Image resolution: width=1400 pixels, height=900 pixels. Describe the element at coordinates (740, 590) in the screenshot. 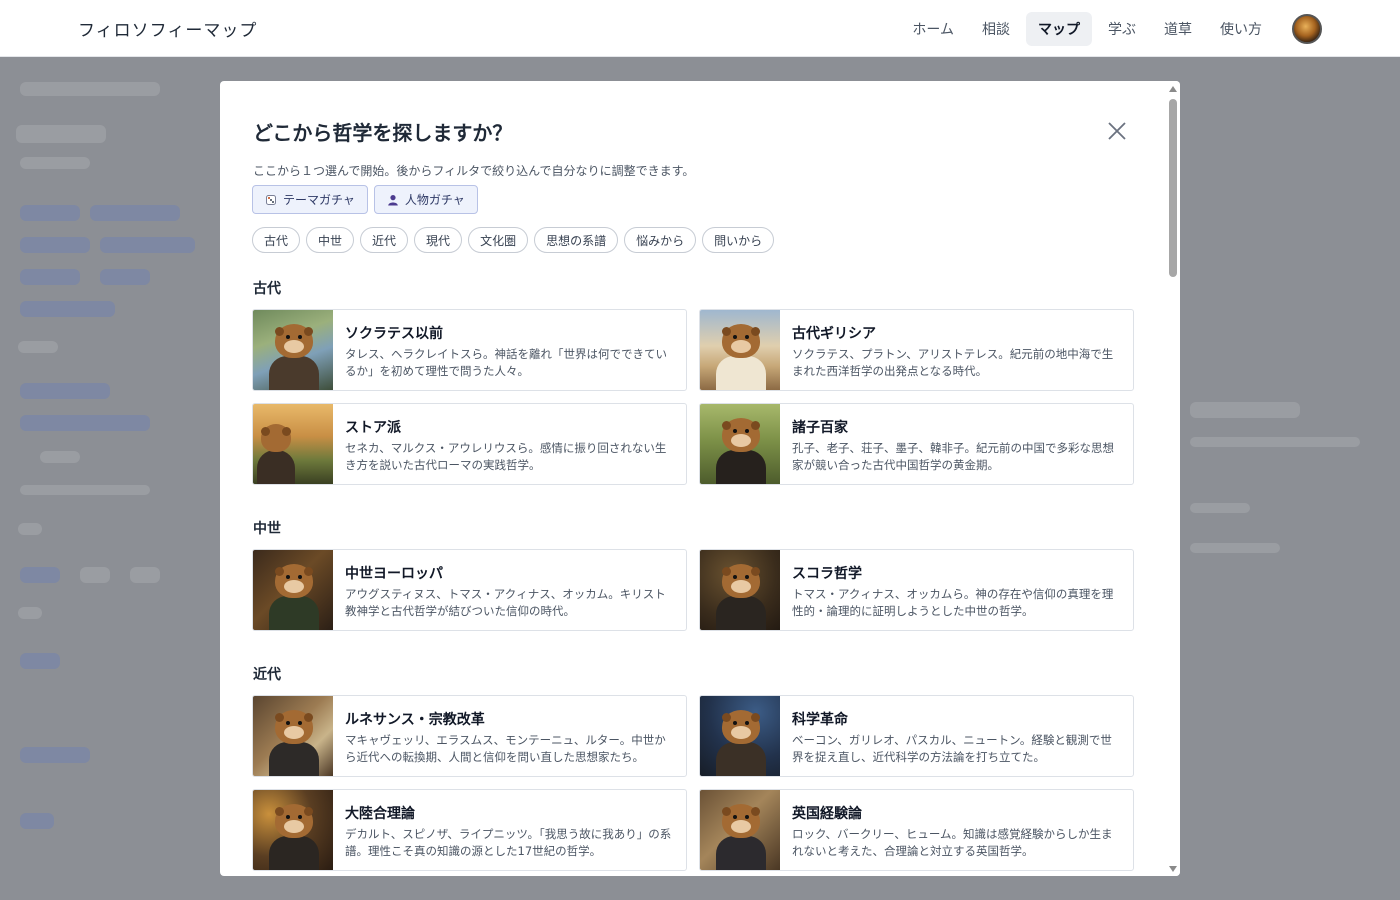

I see `otter-scholar-image` at that location.